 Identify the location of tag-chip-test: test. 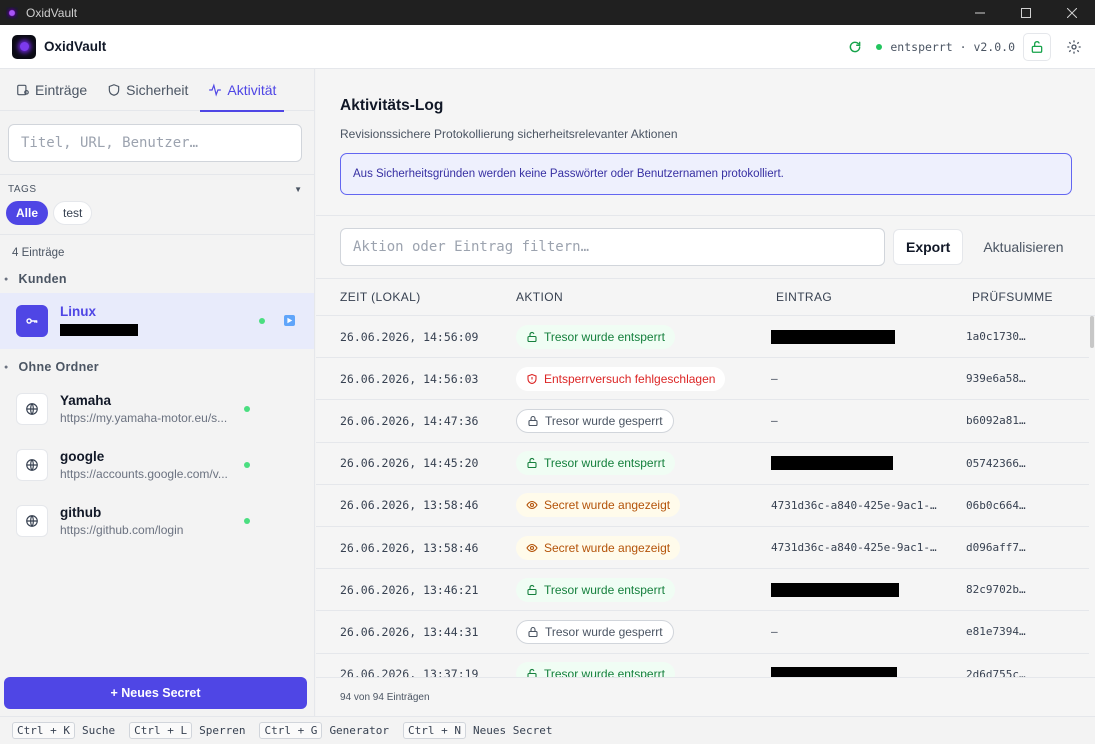
(73, 213).